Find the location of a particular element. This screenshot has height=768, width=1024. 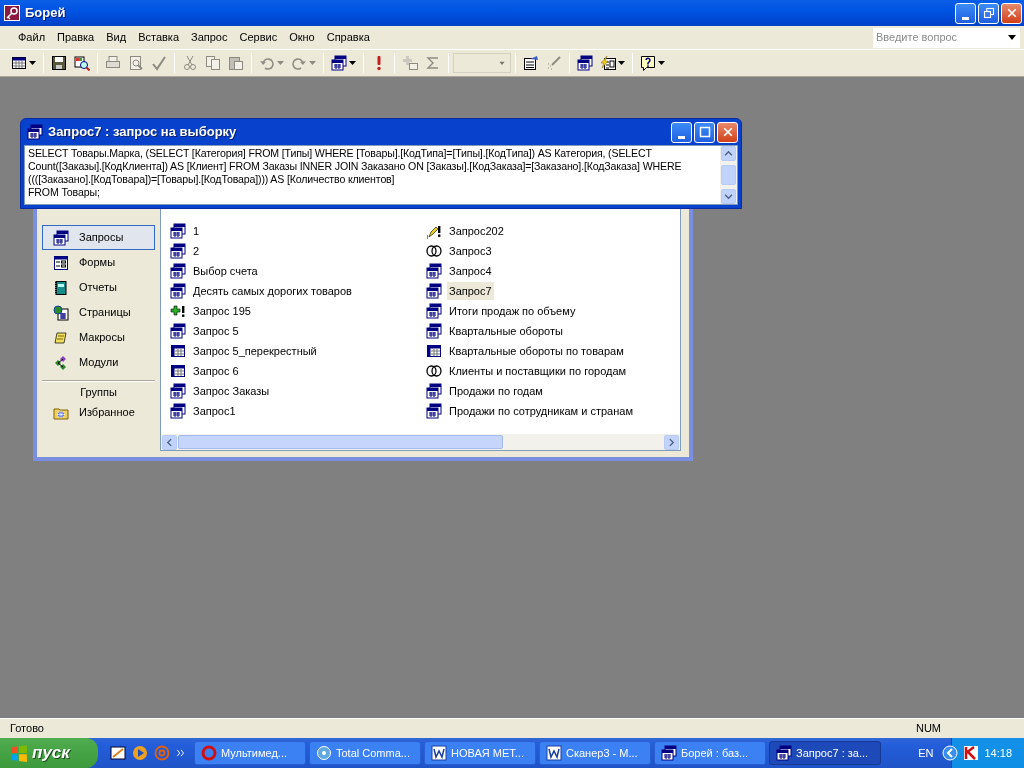

sidebar-item: Макросы is located at coordinates (98, 337).